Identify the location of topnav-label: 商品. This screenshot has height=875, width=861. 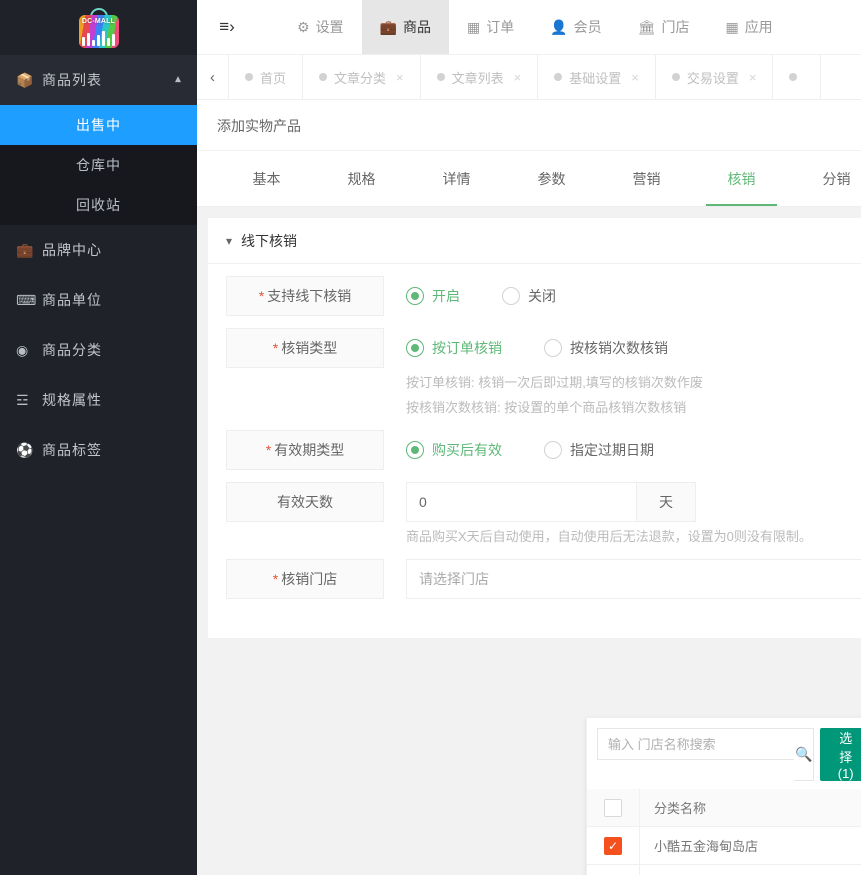
(417, 27).